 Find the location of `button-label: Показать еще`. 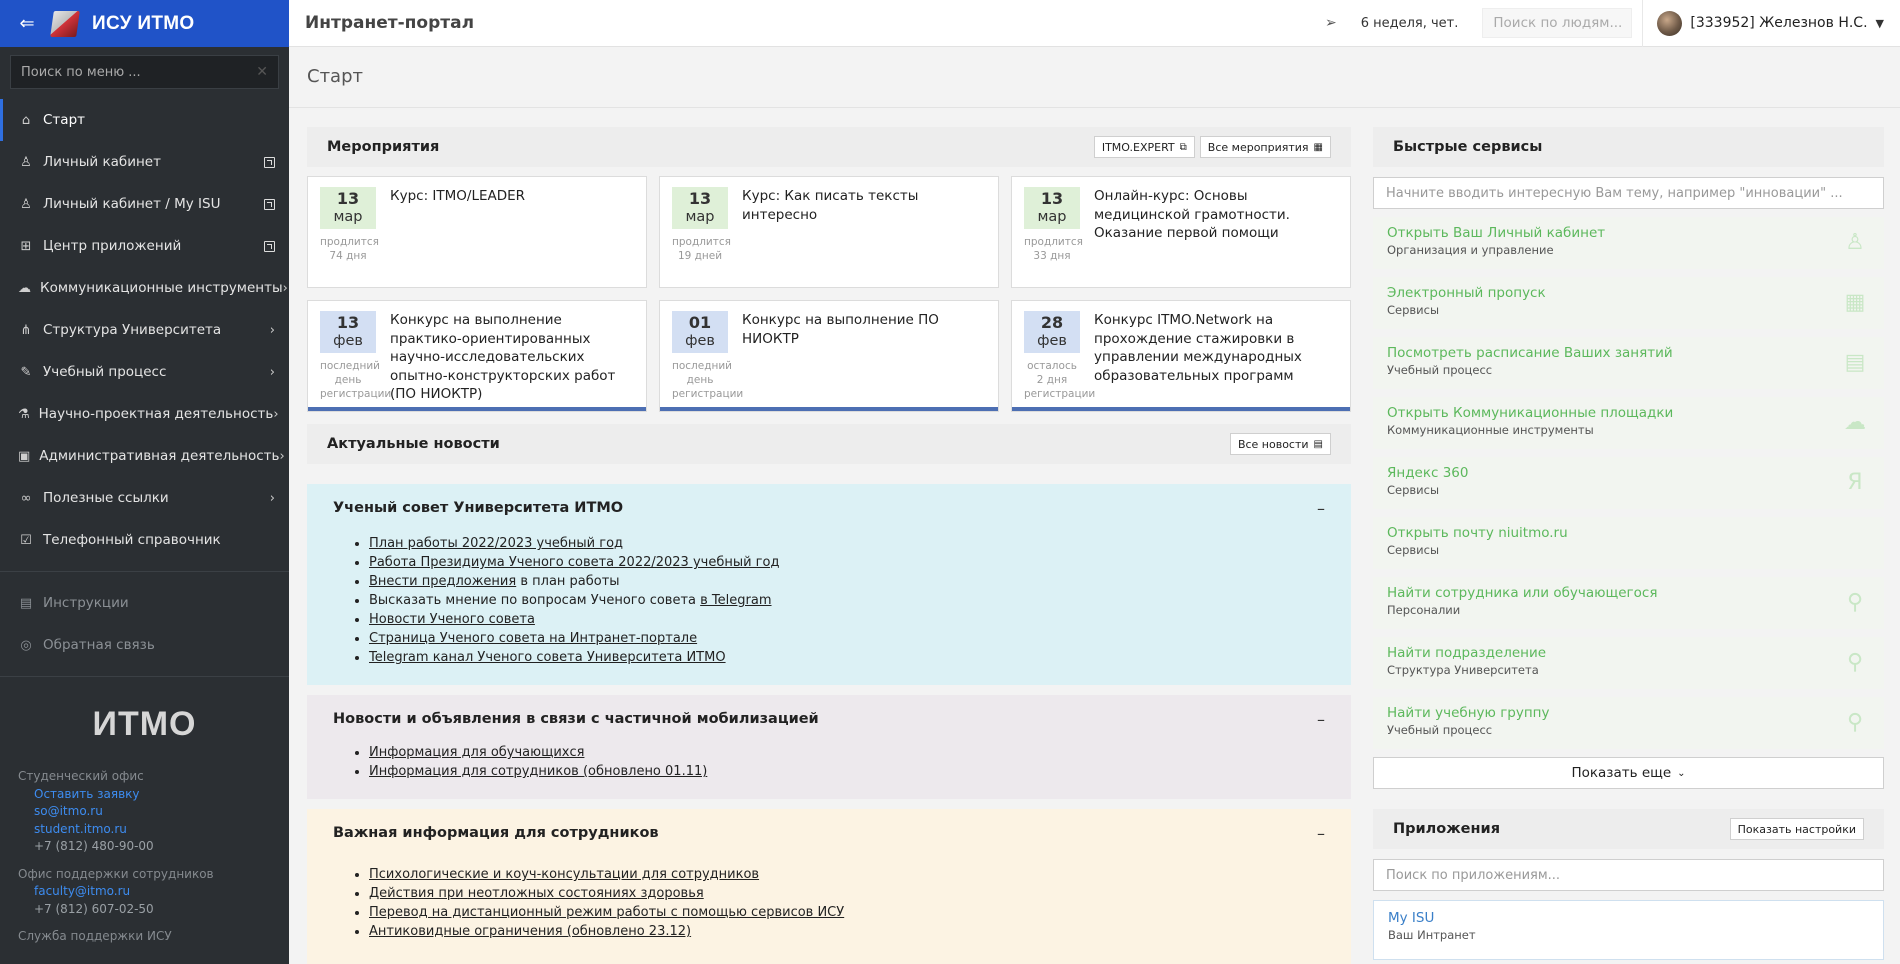

button-label: Показать еще is located at coordinates (1621, 773).